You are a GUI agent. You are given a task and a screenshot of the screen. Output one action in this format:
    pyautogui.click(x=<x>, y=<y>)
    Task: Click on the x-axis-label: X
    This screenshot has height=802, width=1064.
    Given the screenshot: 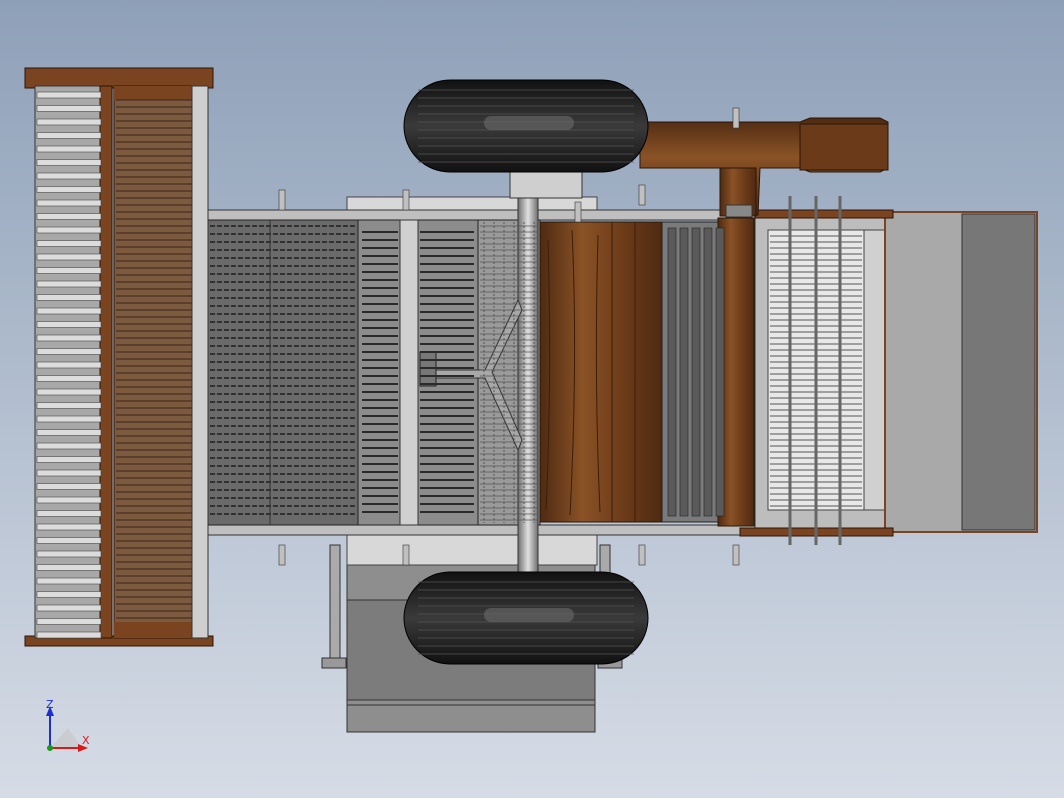 What is the action you would take?
    pyautogui.click(x=86, y=740)
    